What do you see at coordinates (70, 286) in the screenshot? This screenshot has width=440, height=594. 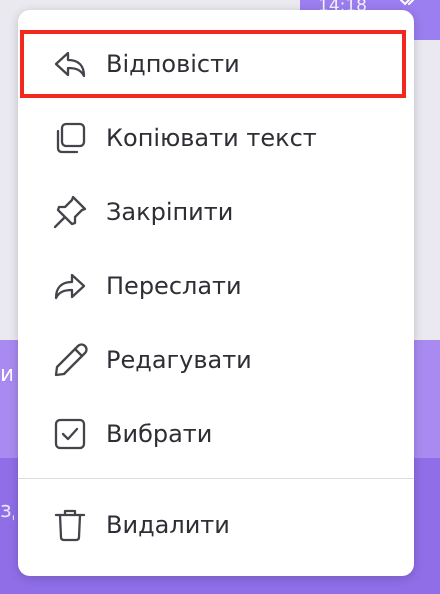 I see `forward-icon` at bounding box center [70, 286].